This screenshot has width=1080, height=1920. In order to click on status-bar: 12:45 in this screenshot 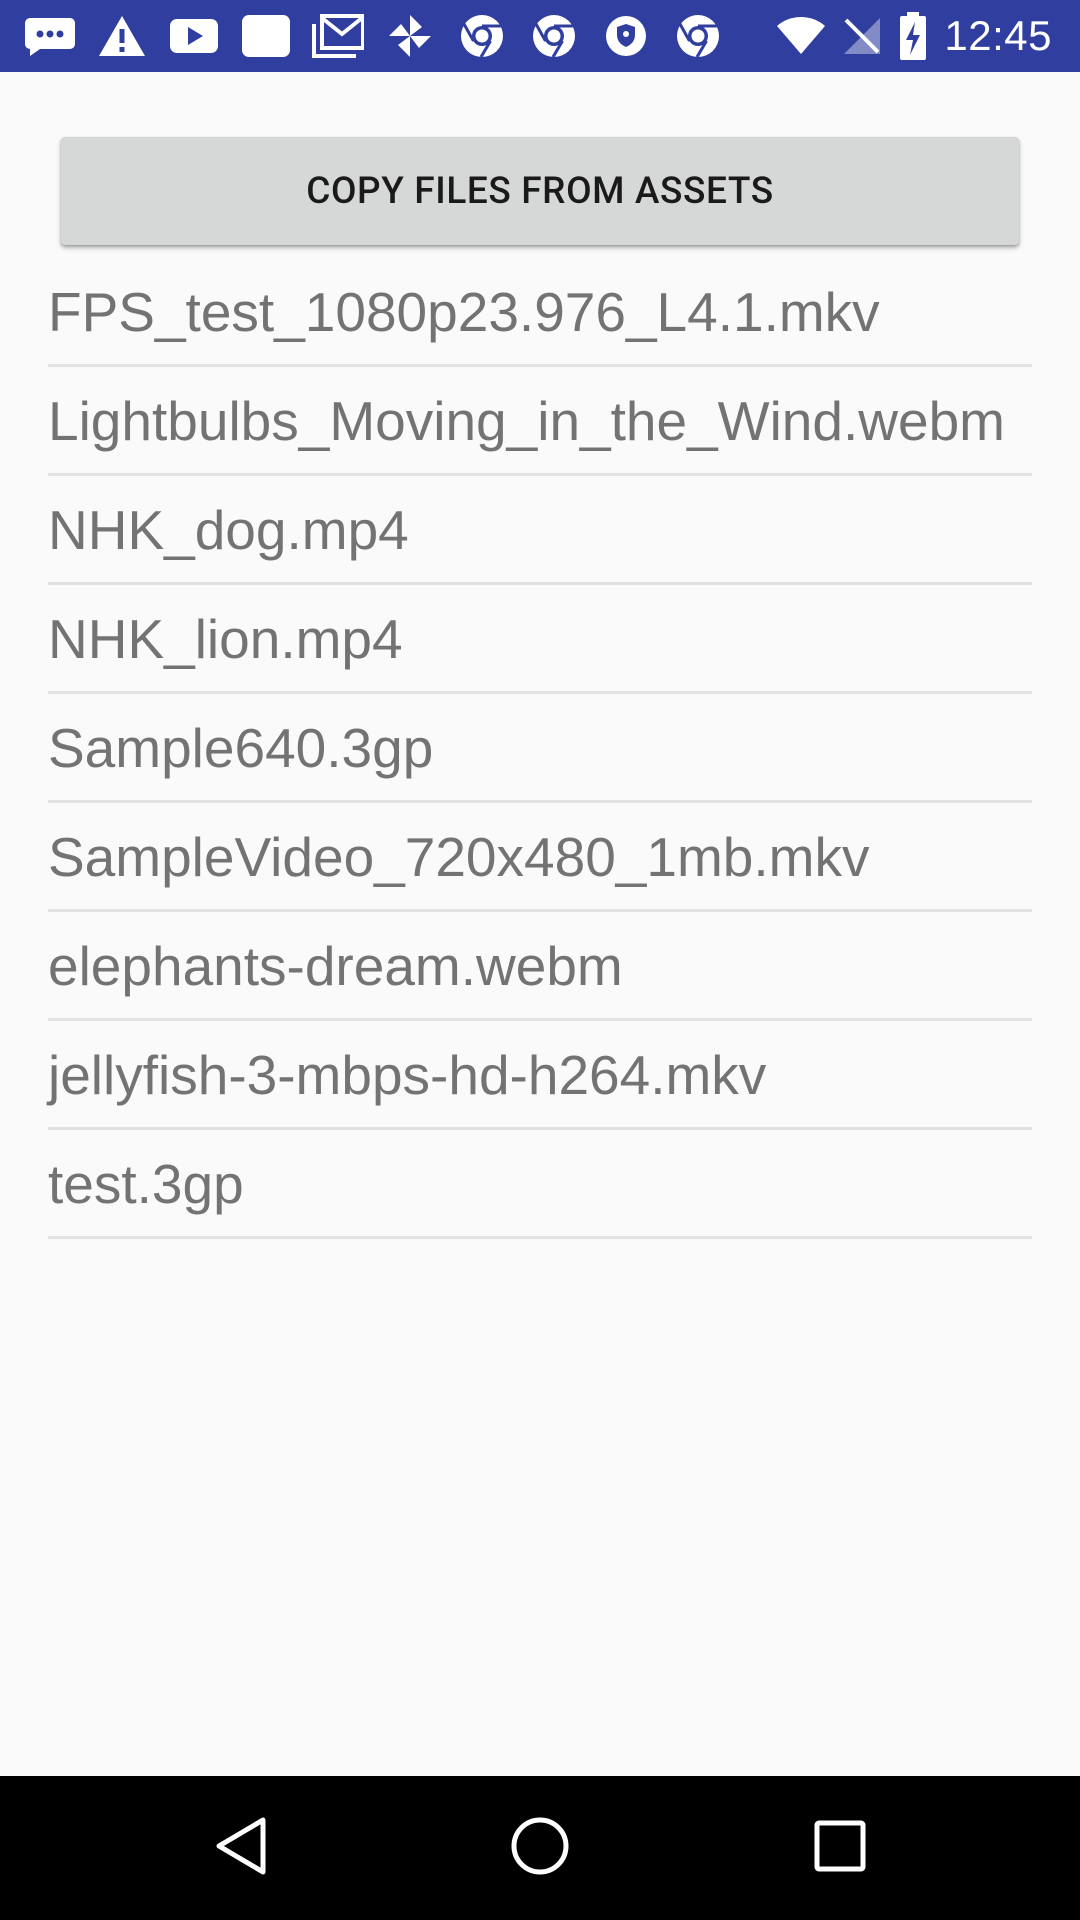, I will do `click(540, 36)`.